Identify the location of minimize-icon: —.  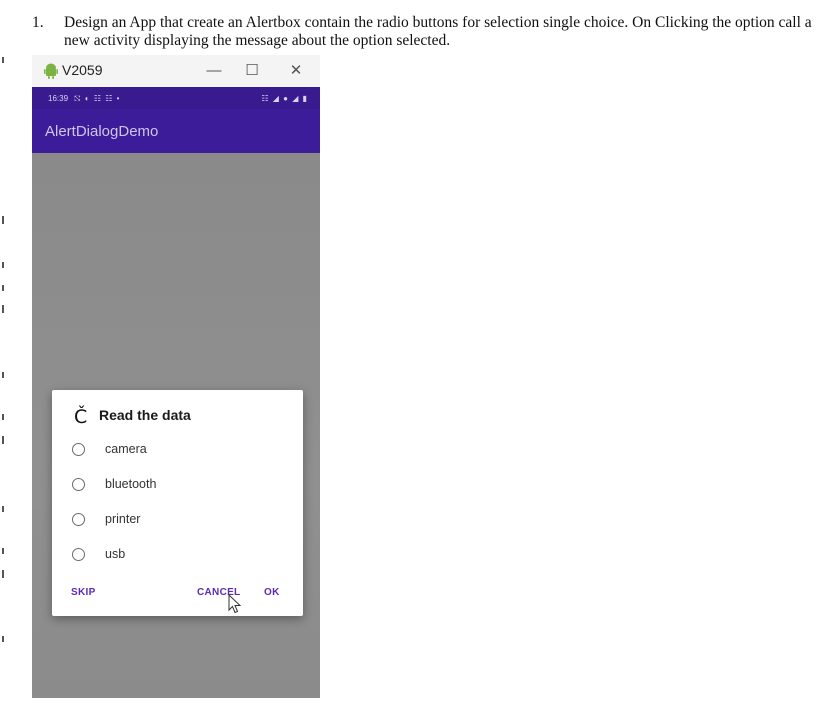
(214, 71).